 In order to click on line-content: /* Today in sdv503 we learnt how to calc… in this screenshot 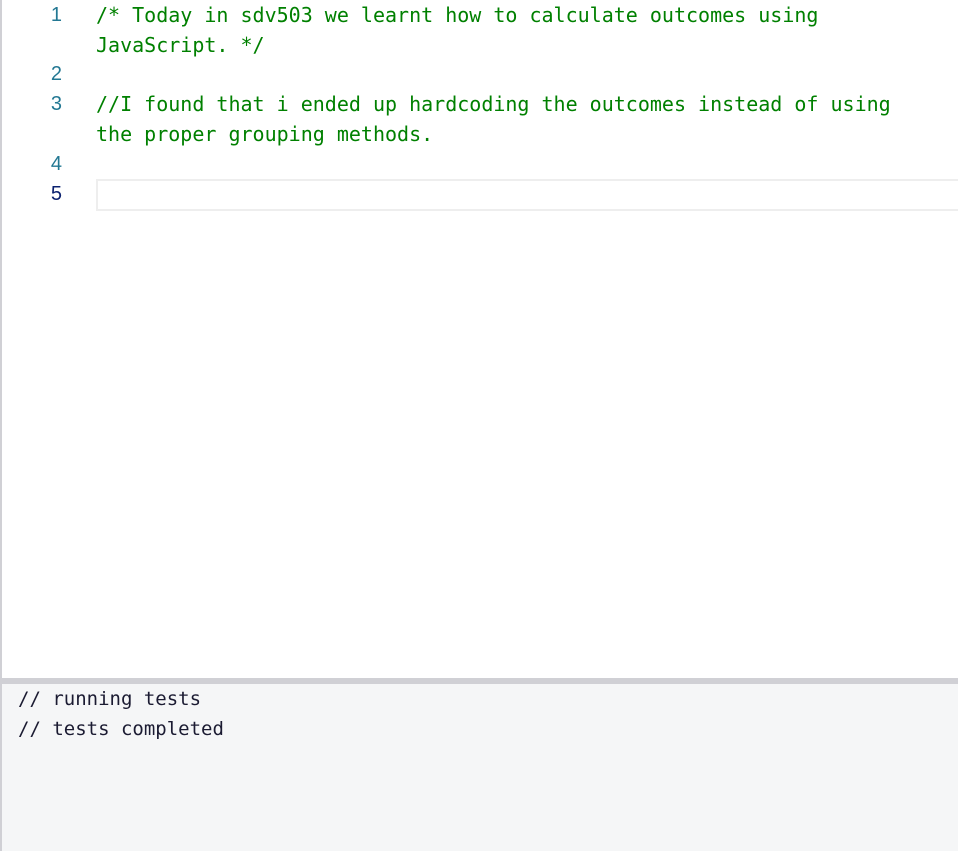, I will do `click(516, 30)`.